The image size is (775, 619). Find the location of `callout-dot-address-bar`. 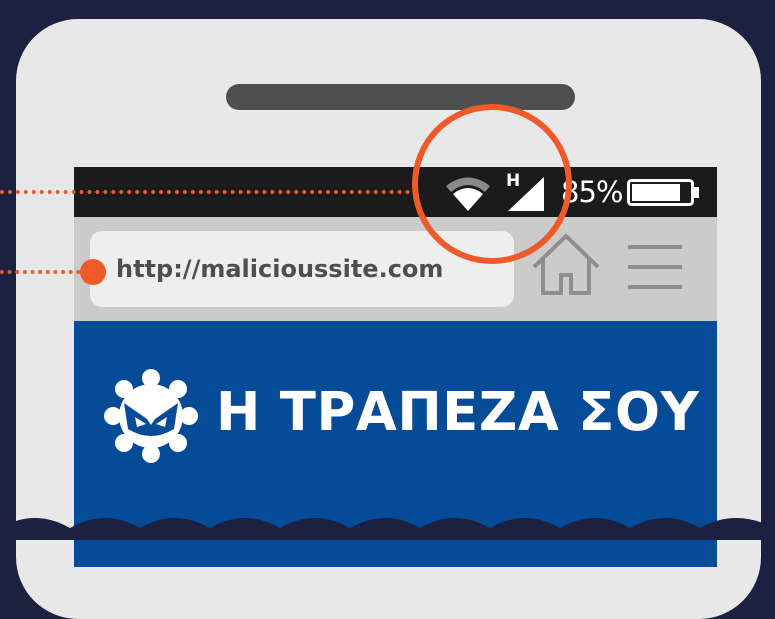

callout-dot-address-bar is located at coordinates (93, 272).